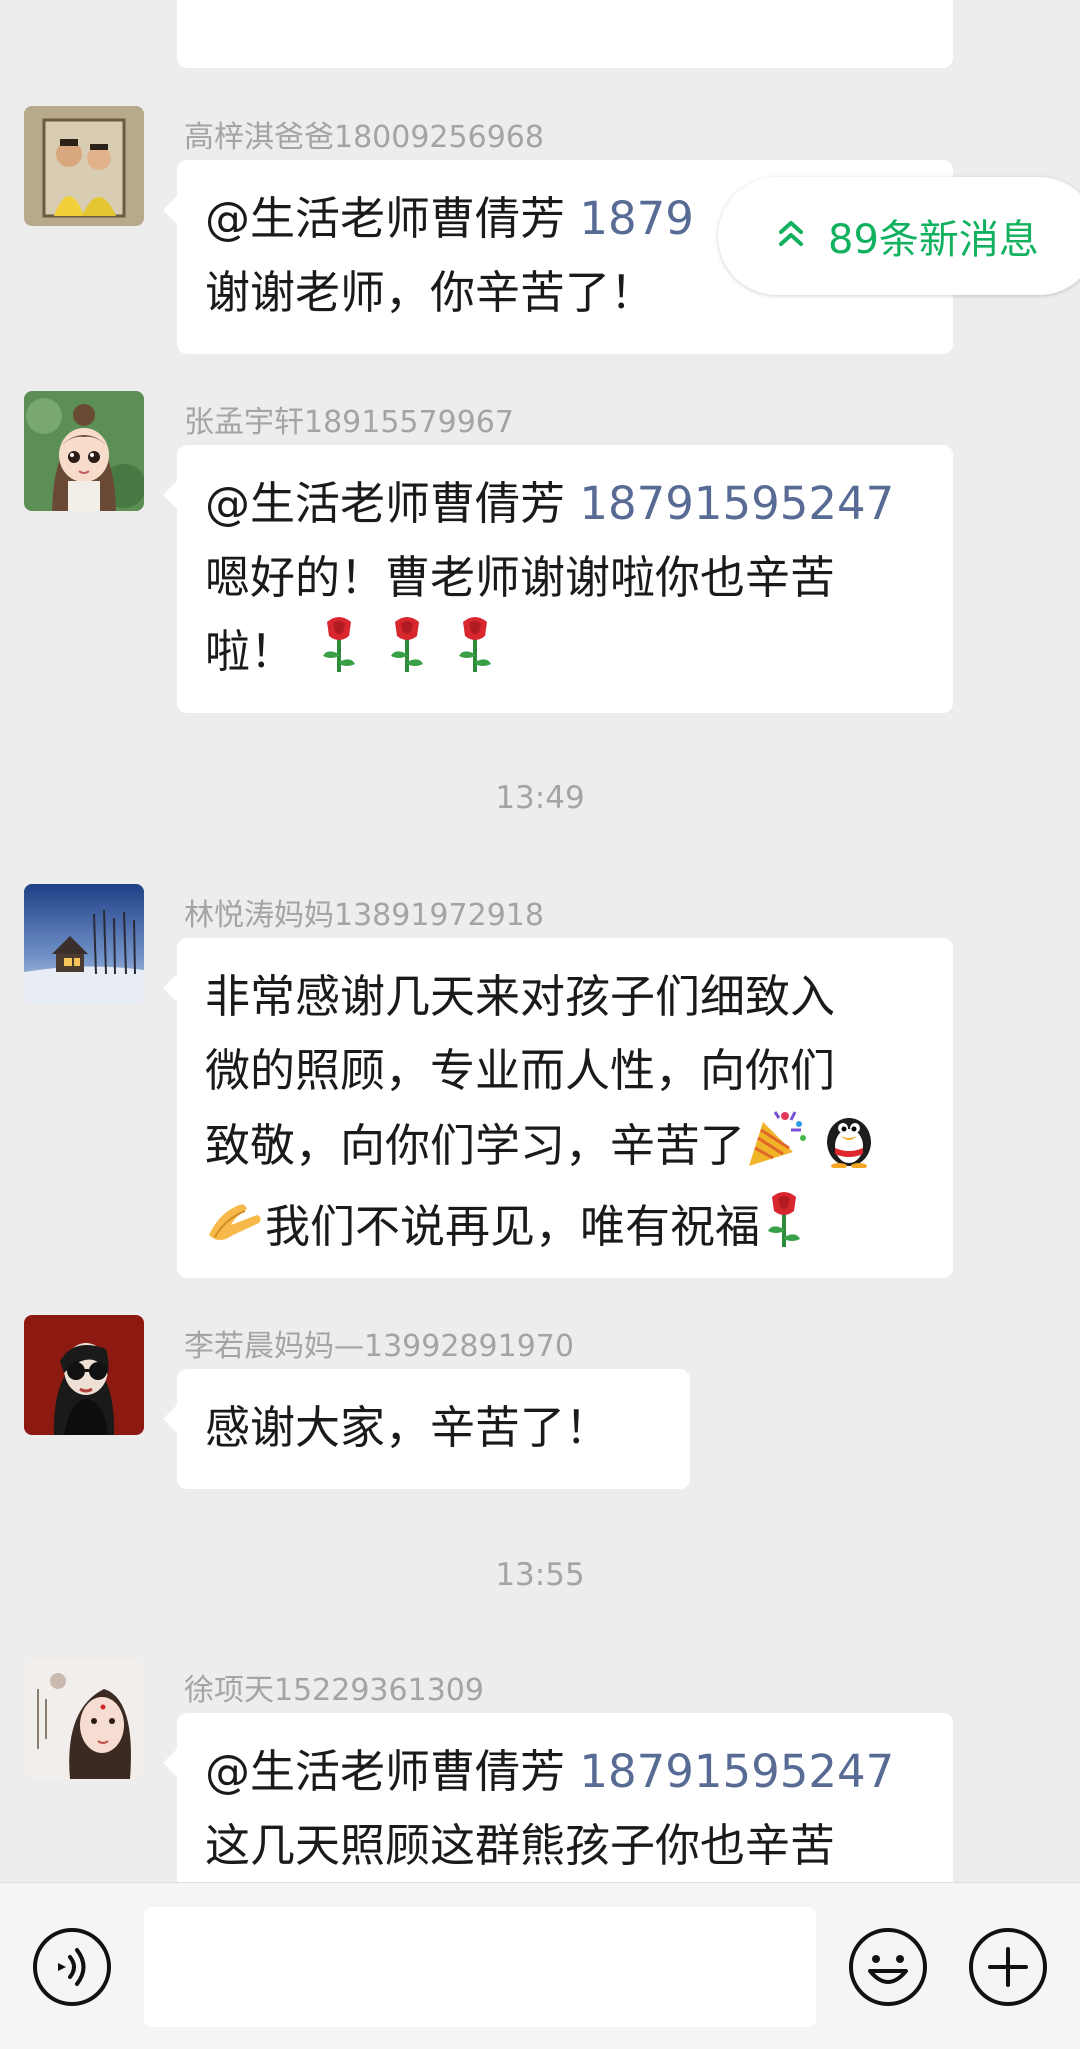  Describe the element at coordinates (565, 654) in the screenshot. I see `message-text-line: 啦！` at that location.